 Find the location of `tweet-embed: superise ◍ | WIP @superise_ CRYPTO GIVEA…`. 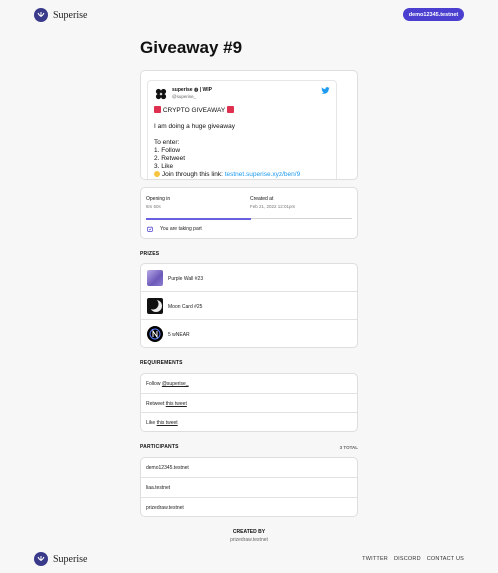

tweet-embed: superise ◍ | WIP @superise_ CRYPTO GIVEA… is located at coordinates (242, 129).